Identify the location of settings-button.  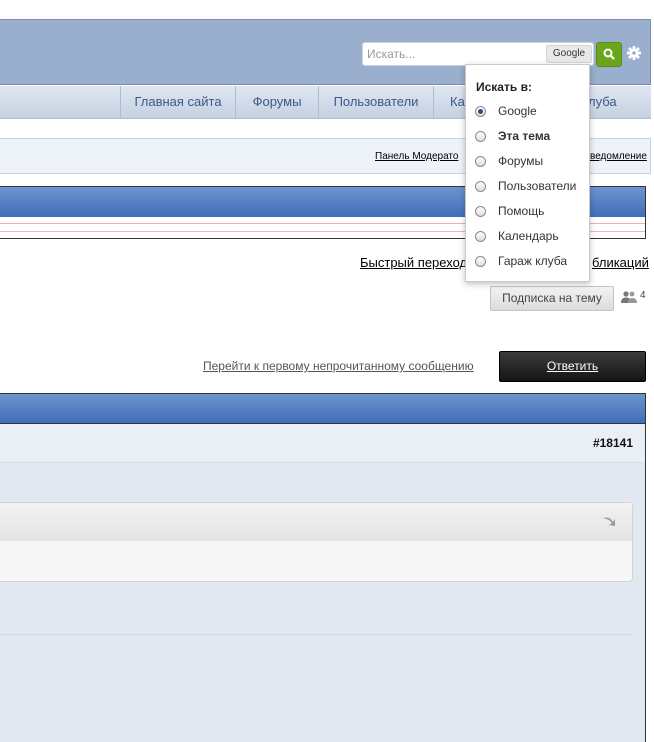
(634, 53).